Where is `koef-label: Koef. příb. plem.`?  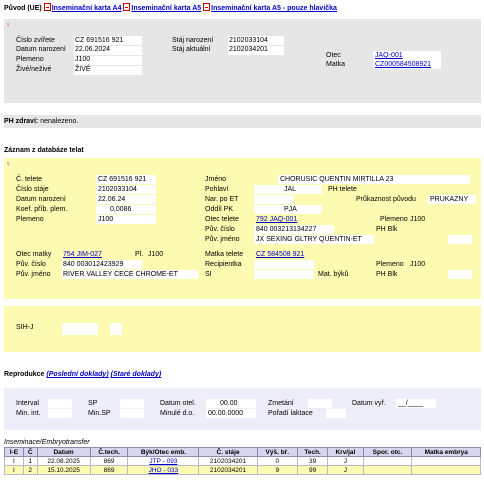 koef-label: Koef. příb. plem. is located at coordinates (42, 209).